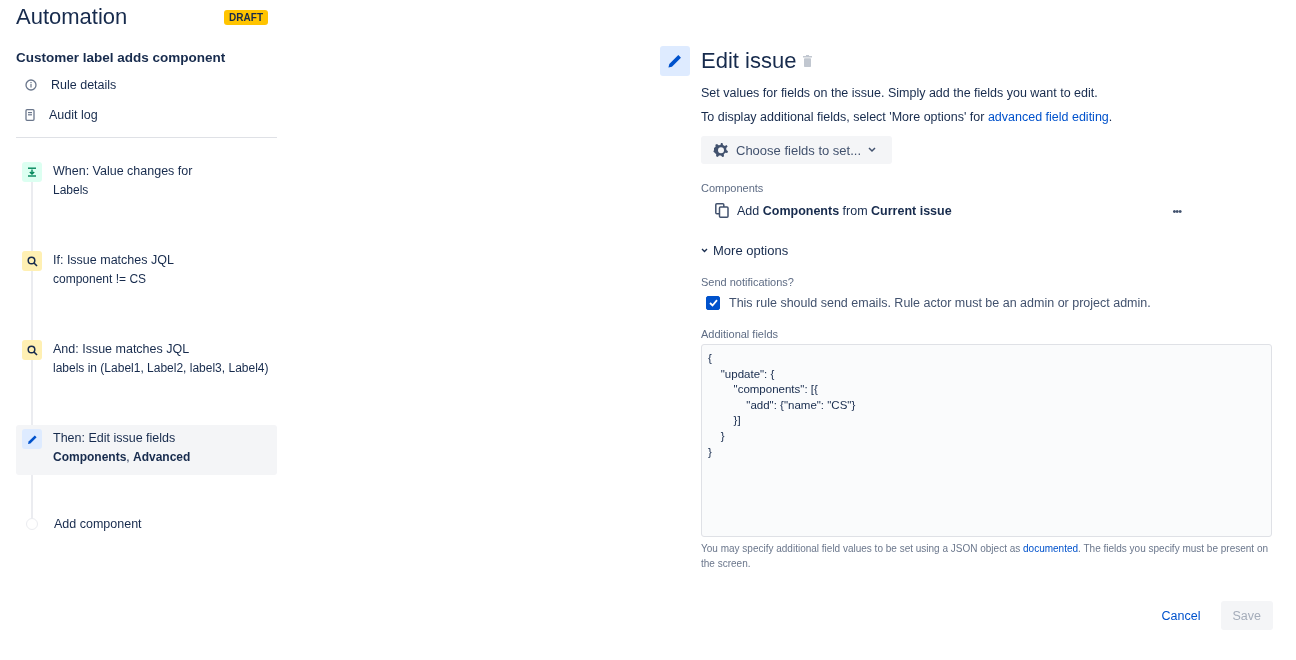 This screenshot has height=660, width=1296. Describe the element at coordinates (872, 150) in the screenshot. I see `chevron-down-icon` at that location.